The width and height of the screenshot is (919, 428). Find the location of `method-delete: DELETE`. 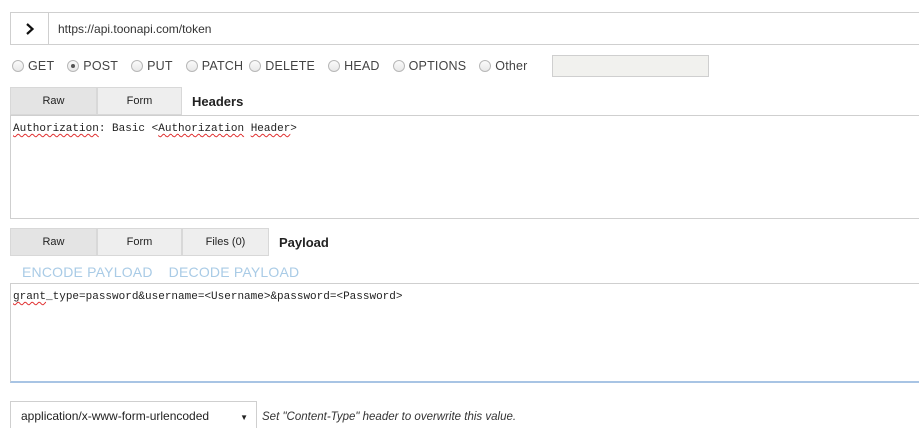

method-delete: DELETE is located at coordinates (282, 66).